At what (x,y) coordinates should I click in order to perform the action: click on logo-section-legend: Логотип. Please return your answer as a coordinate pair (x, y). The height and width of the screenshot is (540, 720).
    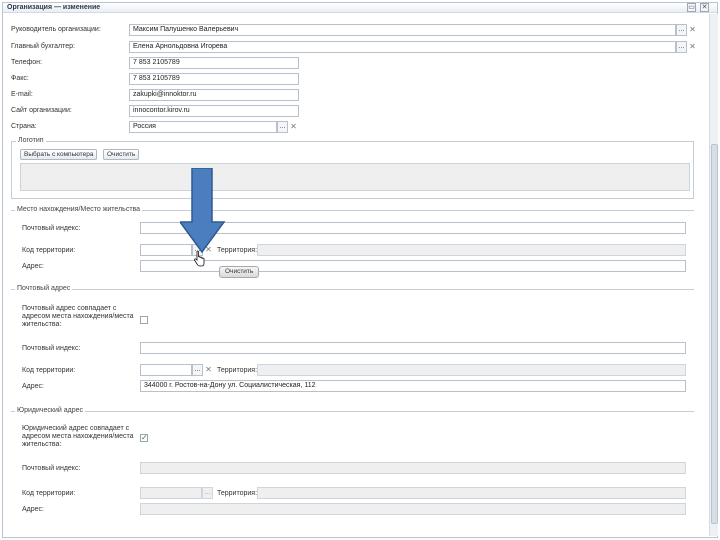
    Looking at the image, I should click on (31, 140).